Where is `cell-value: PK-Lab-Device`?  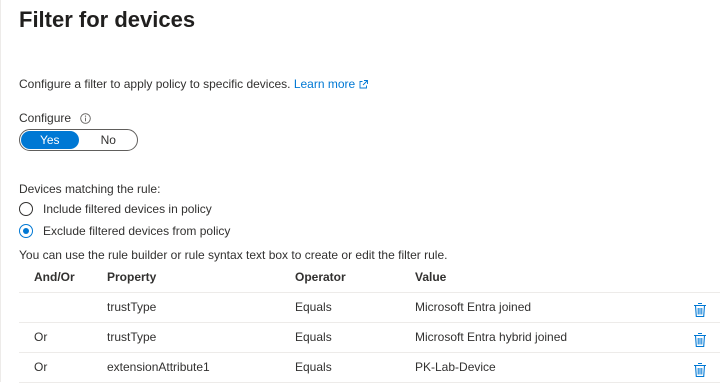 cell-value: PK-Lab-Device is located at coordinates (455, 367).